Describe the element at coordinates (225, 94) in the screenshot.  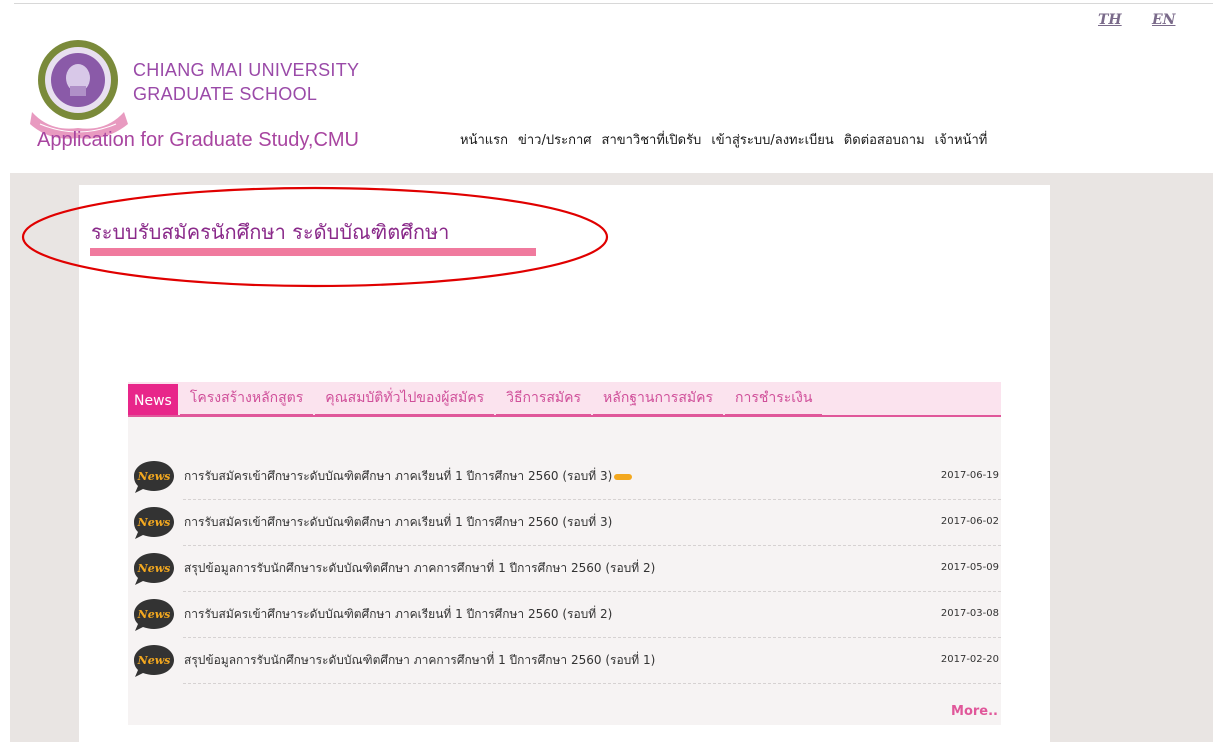
I see `brand-line-school: GRADUATE SCHOOL` at that location.